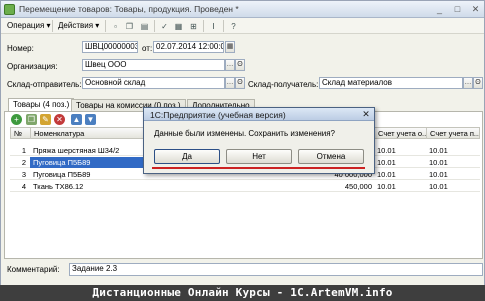 The height and width of the screenshot is (301, 485). I want to click on date-label: от:, so click(147, 48).